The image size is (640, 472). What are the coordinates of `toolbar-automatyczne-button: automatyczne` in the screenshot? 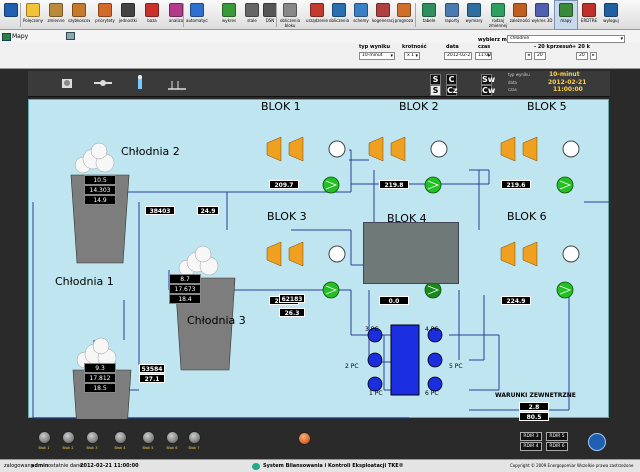 It's located at (197, 15).